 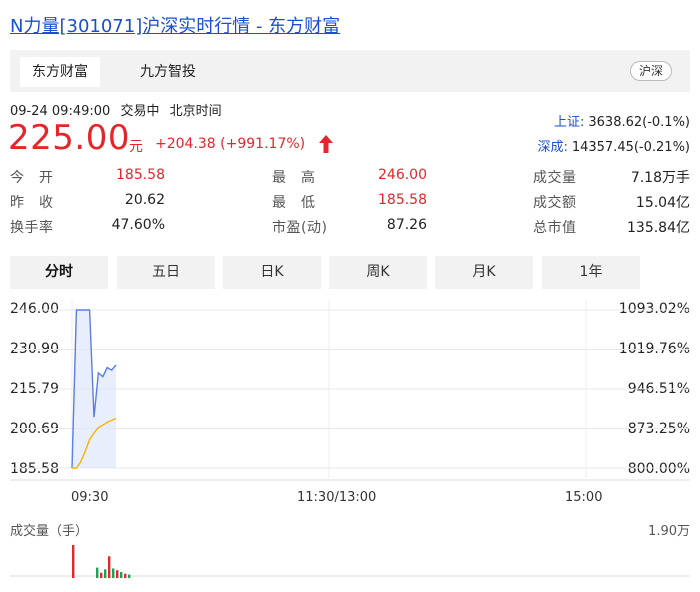 I want to click on volume-max-label: 1.90万, so click(x=669, y=531).